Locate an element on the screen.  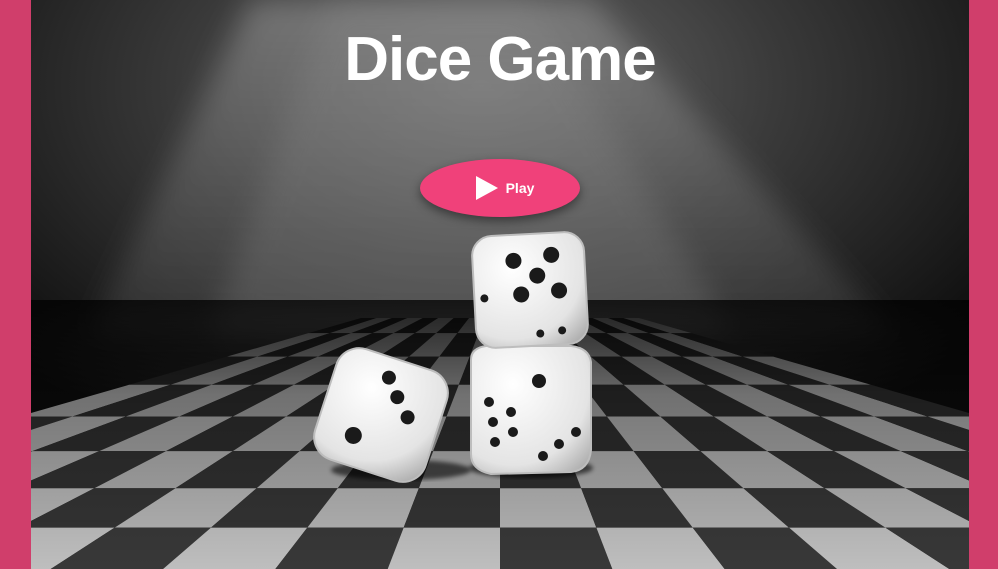
play-icon is located at coordinates (486, 188).